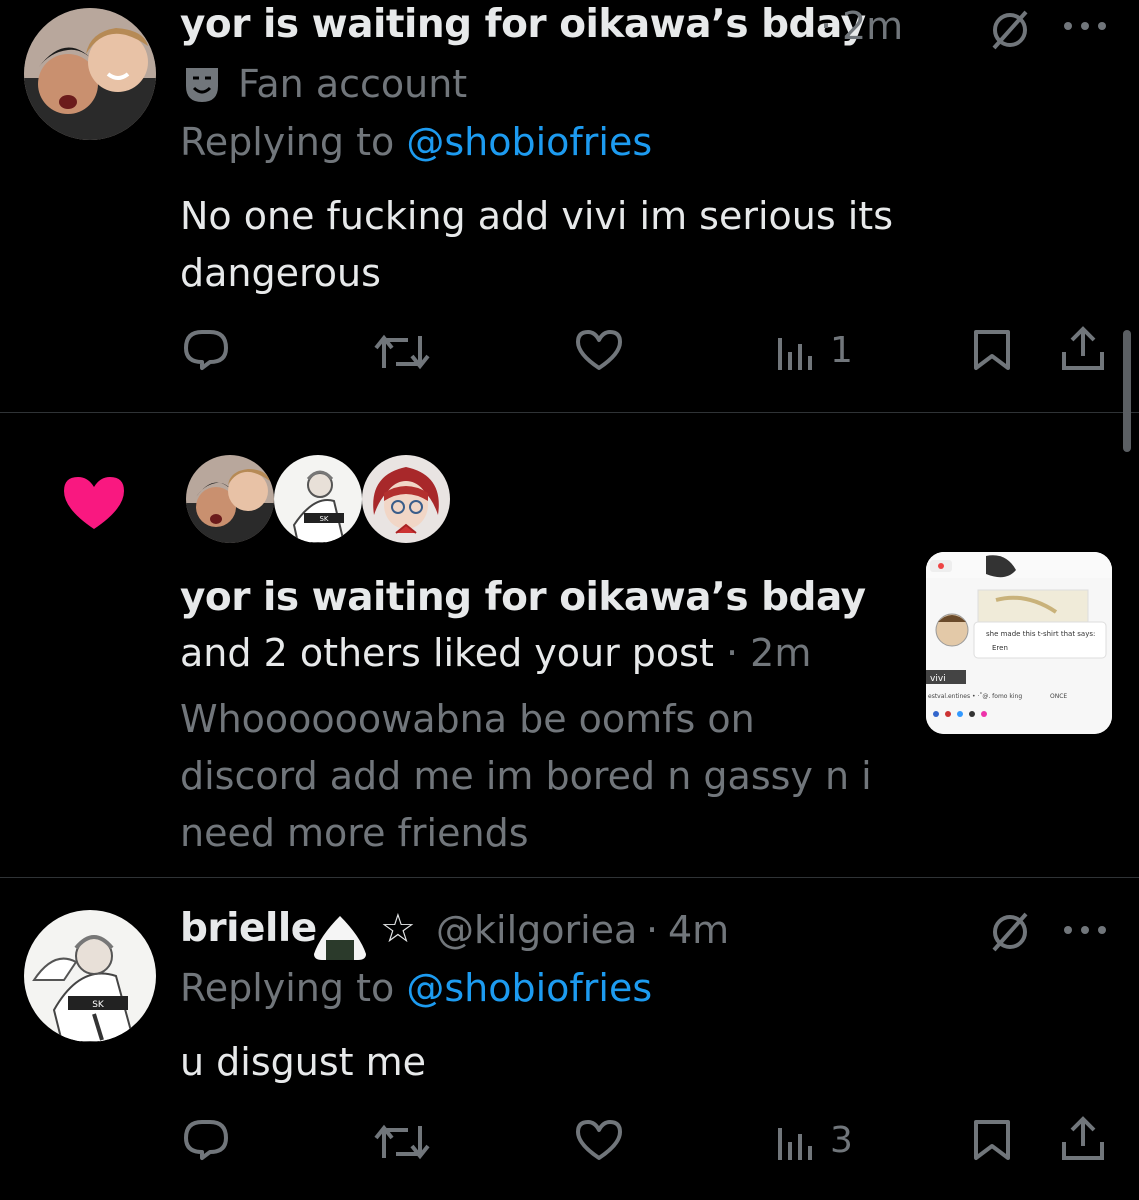  I want to click on views-count: 1, so click(841, 350).